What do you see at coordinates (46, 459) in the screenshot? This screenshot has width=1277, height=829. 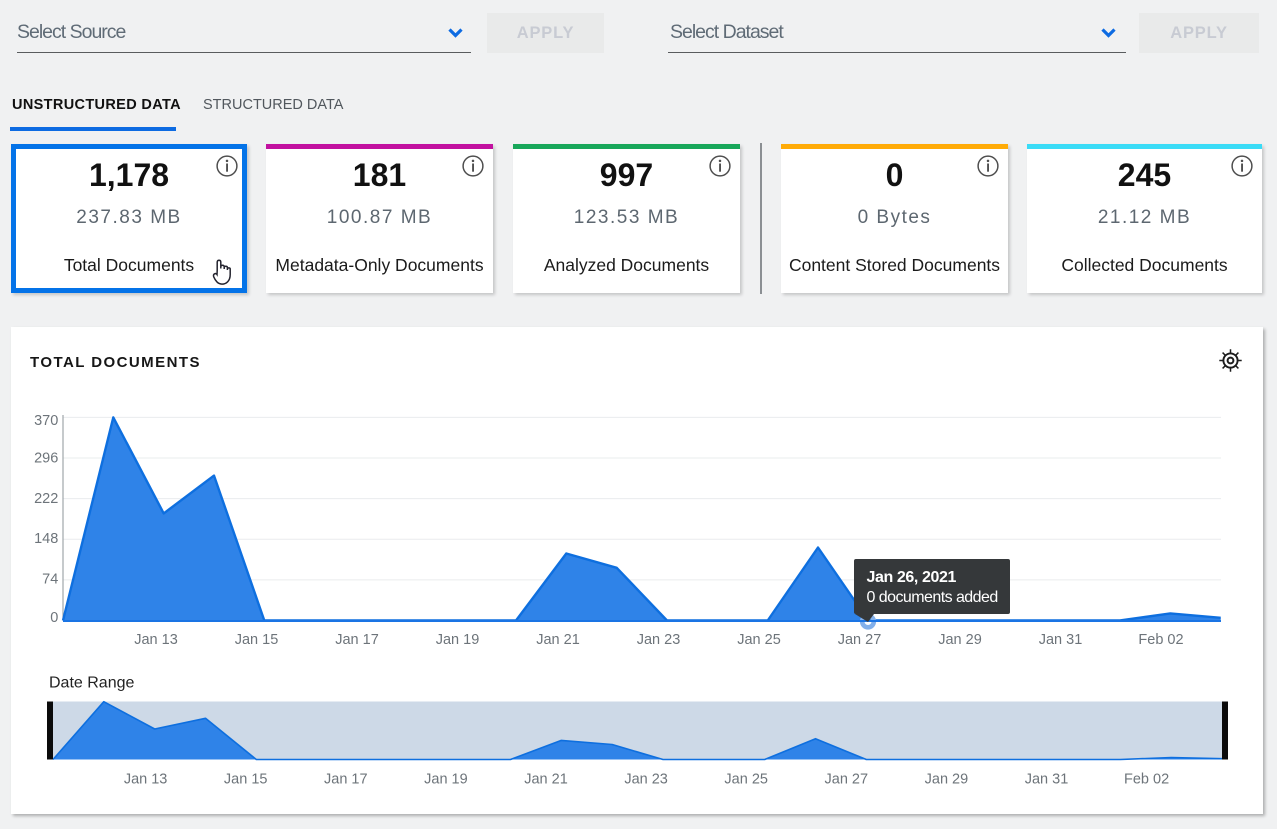 I see `svg-text: 296` at bounding box center [46, 459].